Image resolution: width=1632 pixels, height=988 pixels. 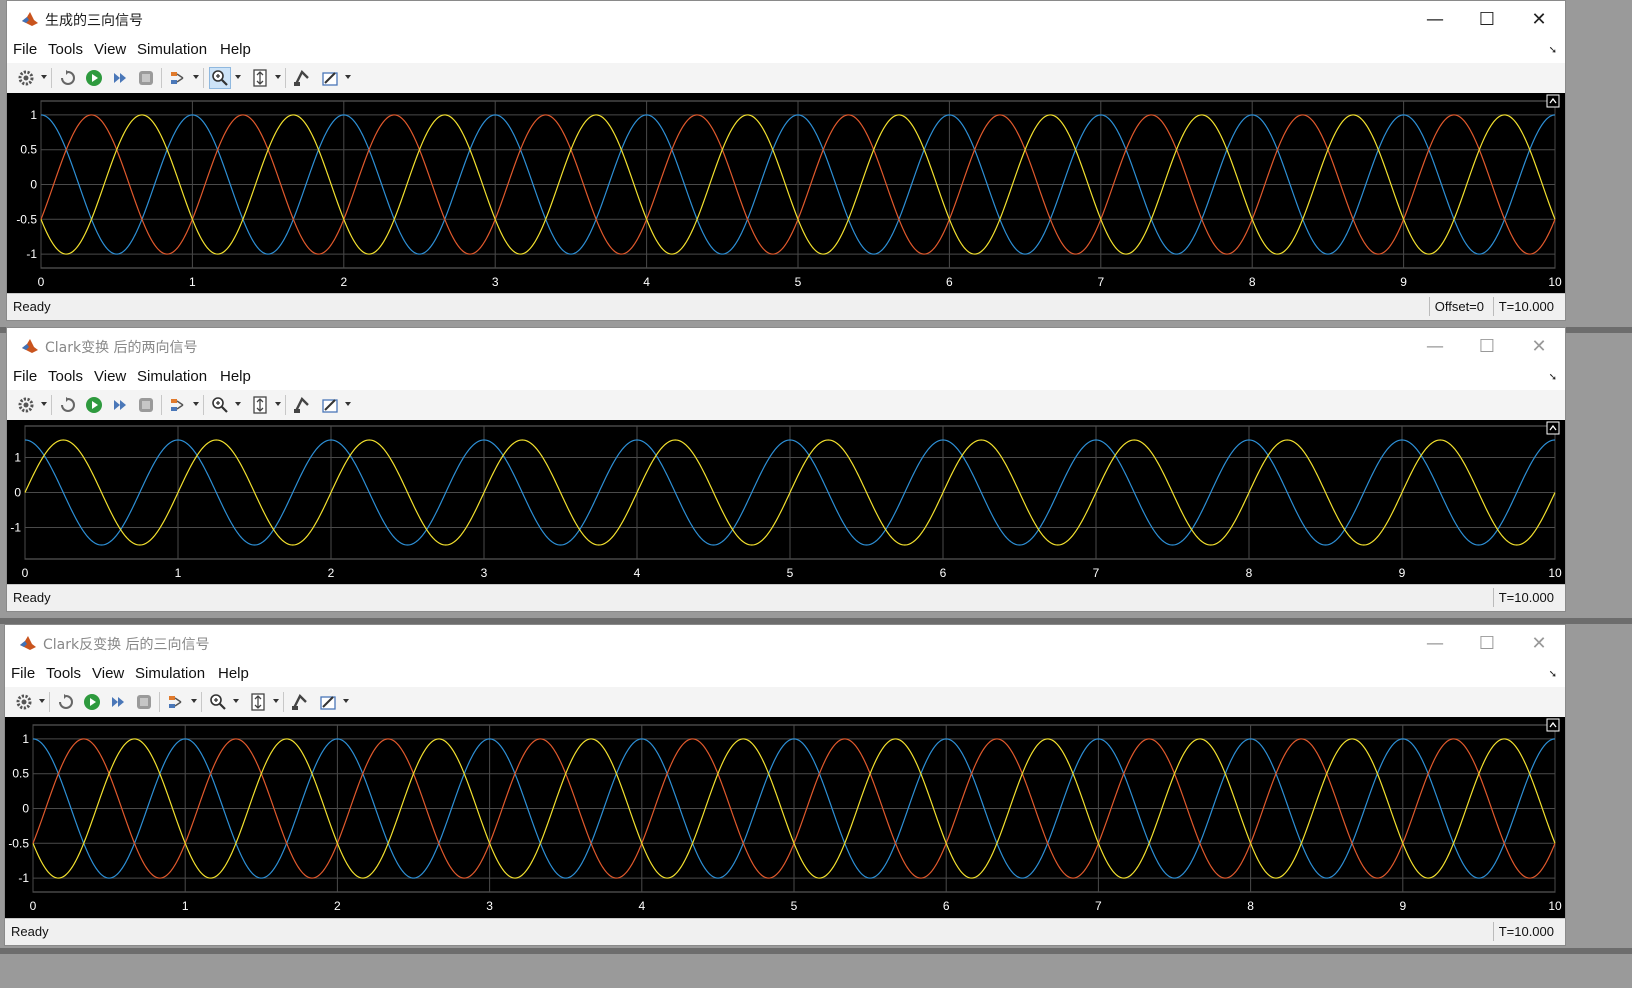 What do you see at coordinates (1525, 931) in the screenshot?
I see `time-readout: T=10.000` at bounding box center [1525, 931].